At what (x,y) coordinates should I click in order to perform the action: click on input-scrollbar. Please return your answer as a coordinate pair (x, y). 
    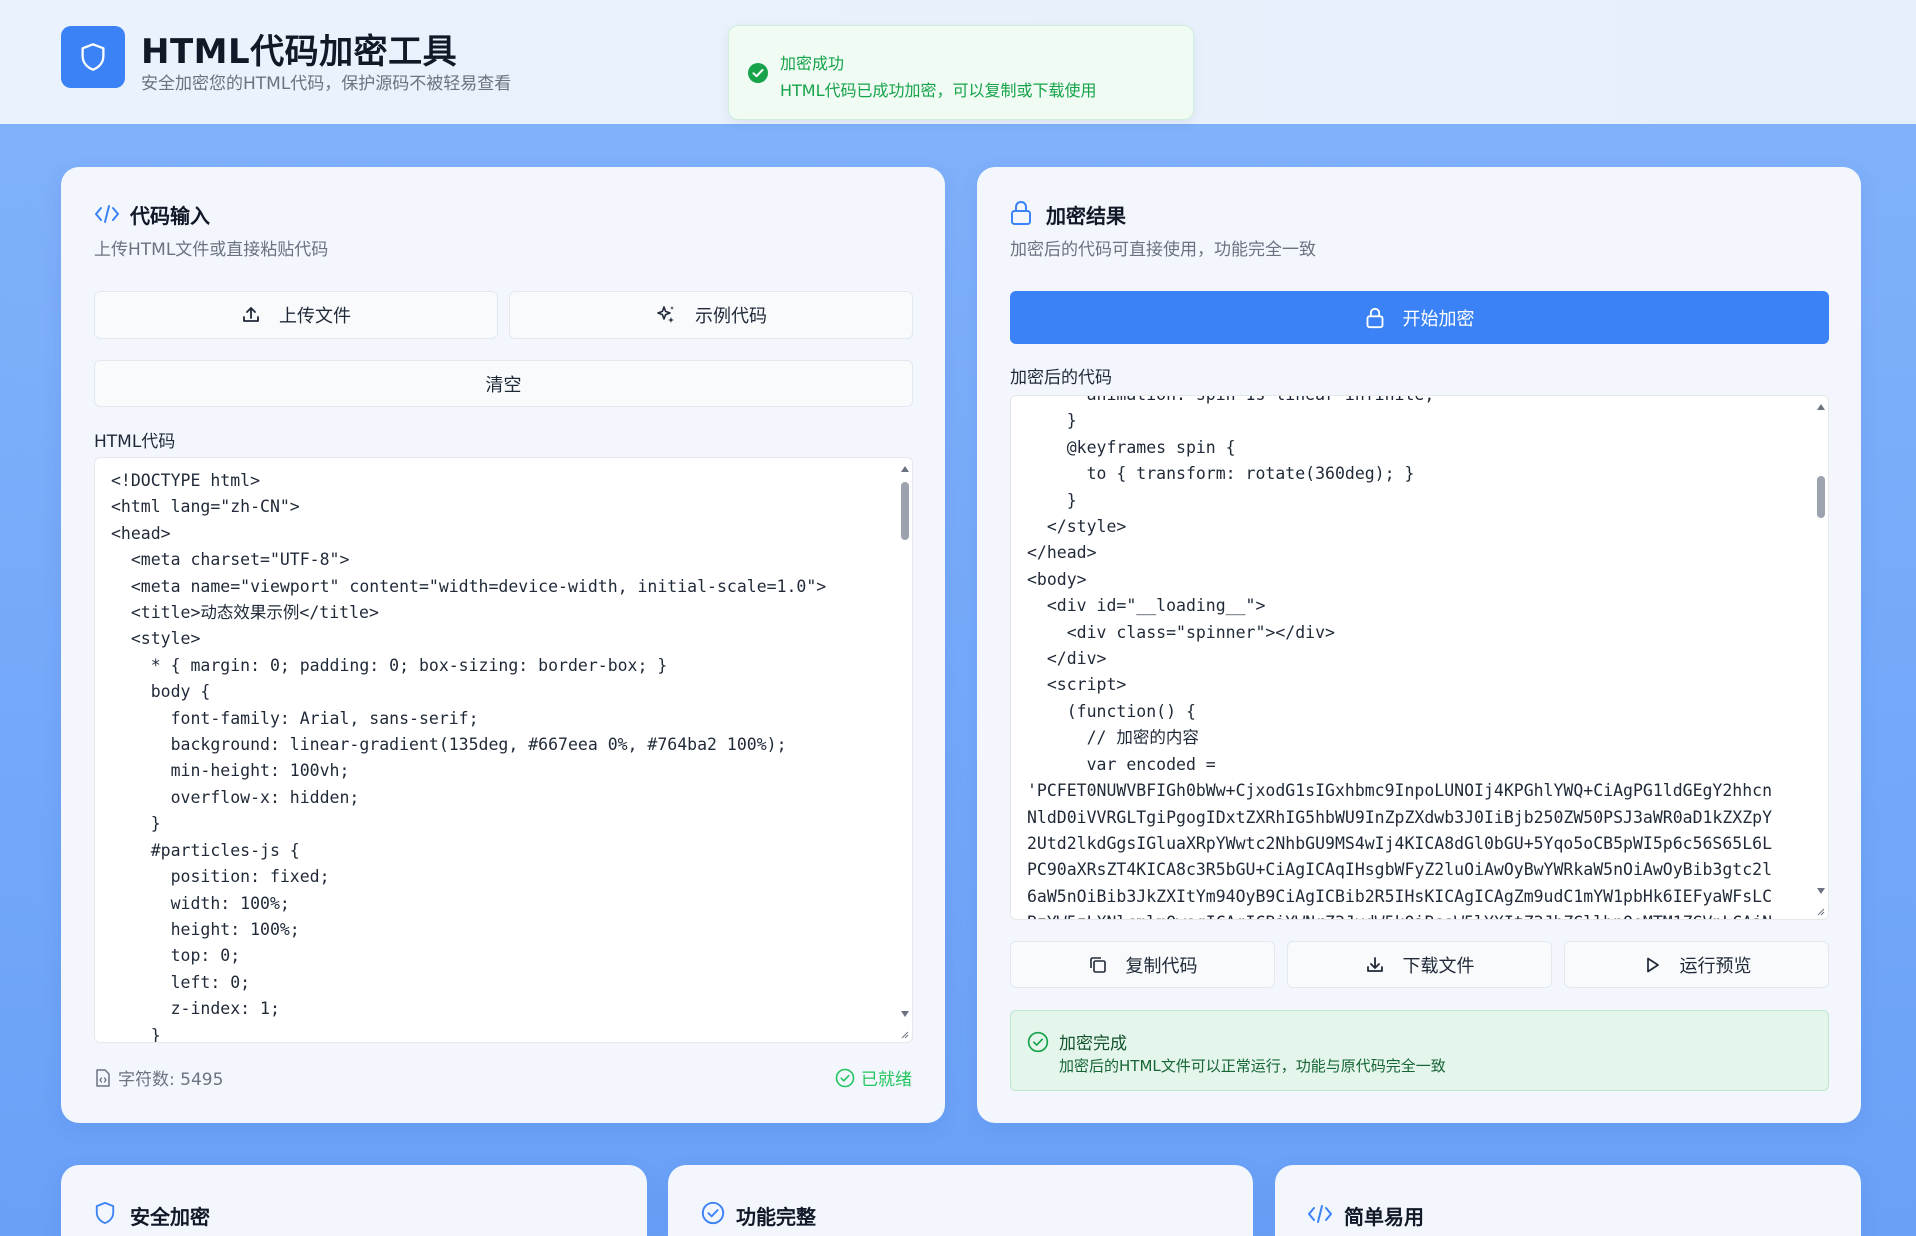
    Looking at the image, I should click on (905, 750).